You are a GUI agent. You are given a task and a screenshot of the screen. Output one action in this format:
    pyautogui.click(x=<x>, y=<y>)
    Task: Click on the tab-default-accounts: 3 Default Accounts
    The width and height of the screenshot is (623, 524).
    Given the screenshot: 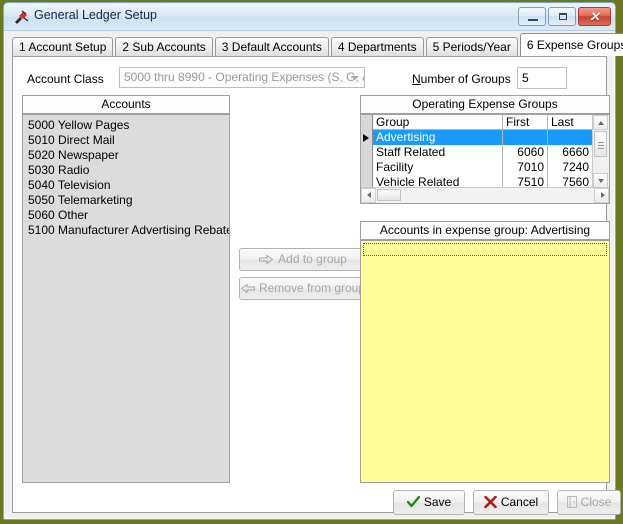 What is the action you would take?
    pyautogui.click(x=271, y=46)
    